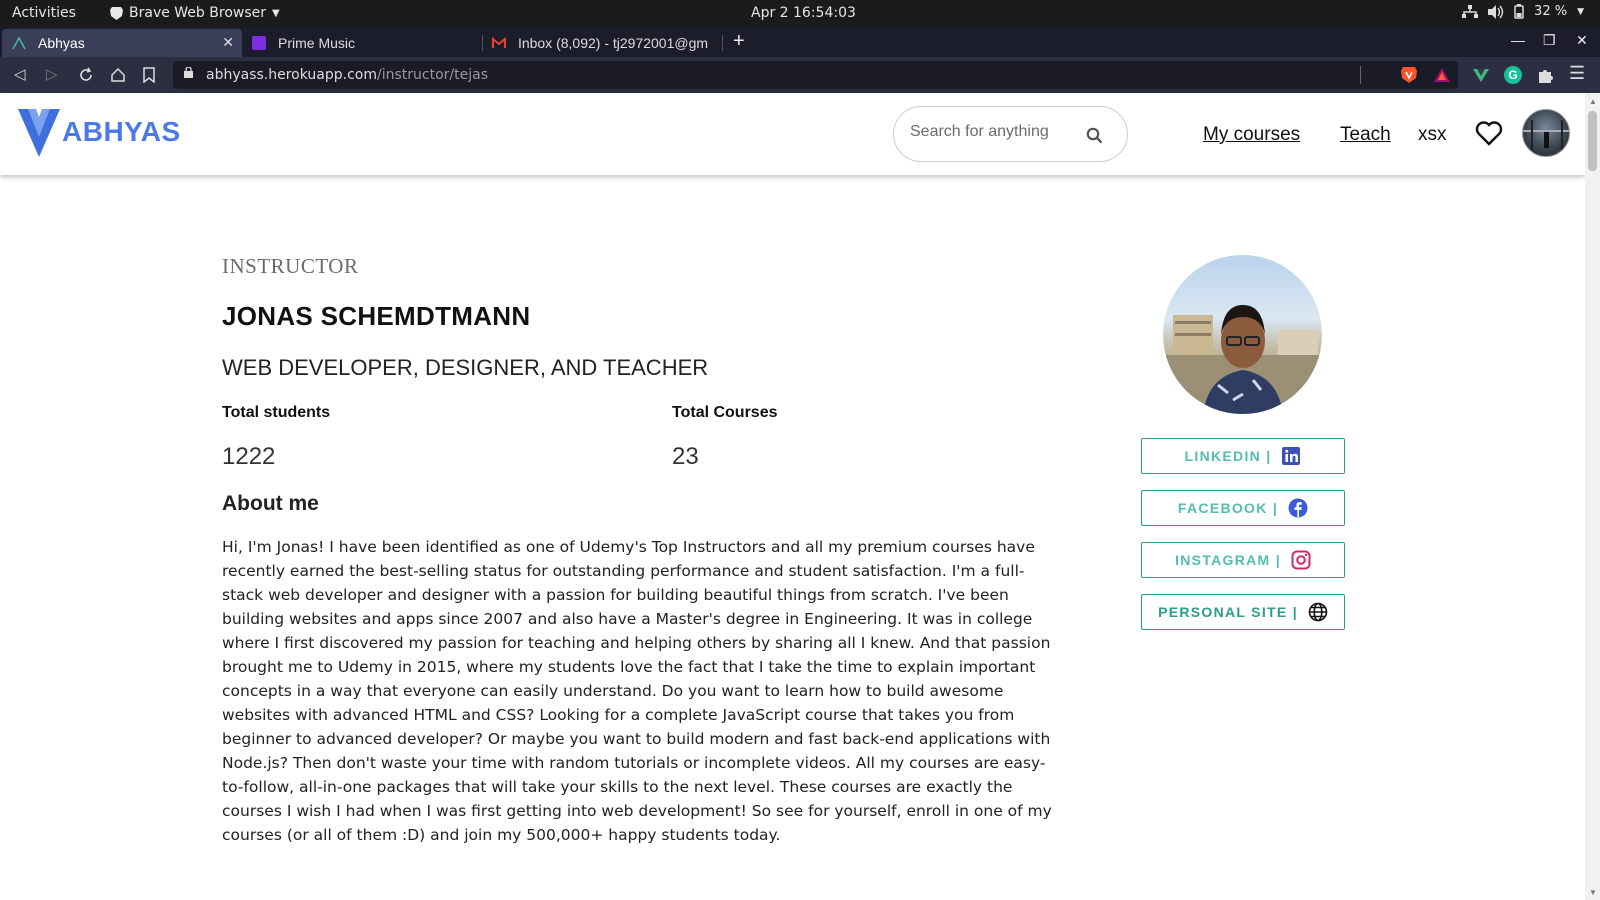 The height and width of the screenshot is (900, 1600). I want to click on instagram-button: INSTAGRAM |, so click(1243, 560).